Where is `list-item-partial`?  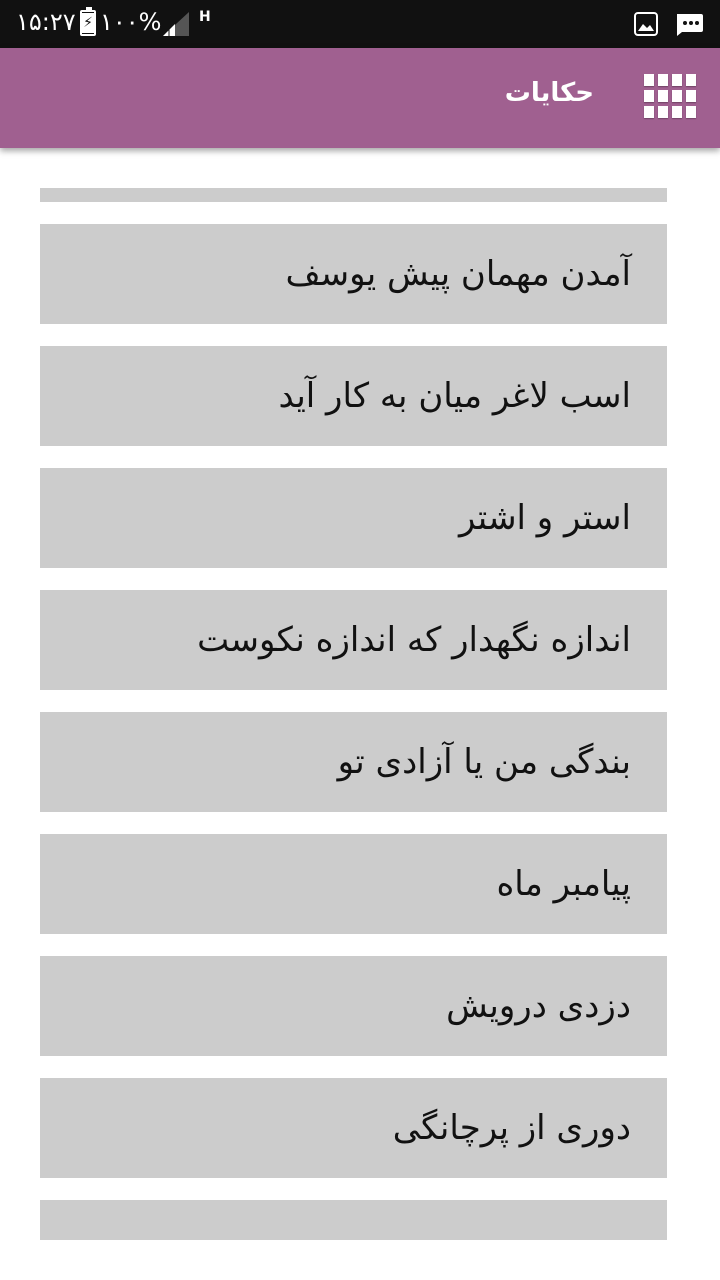 list-item-partial is located at coordinates (353, 195).